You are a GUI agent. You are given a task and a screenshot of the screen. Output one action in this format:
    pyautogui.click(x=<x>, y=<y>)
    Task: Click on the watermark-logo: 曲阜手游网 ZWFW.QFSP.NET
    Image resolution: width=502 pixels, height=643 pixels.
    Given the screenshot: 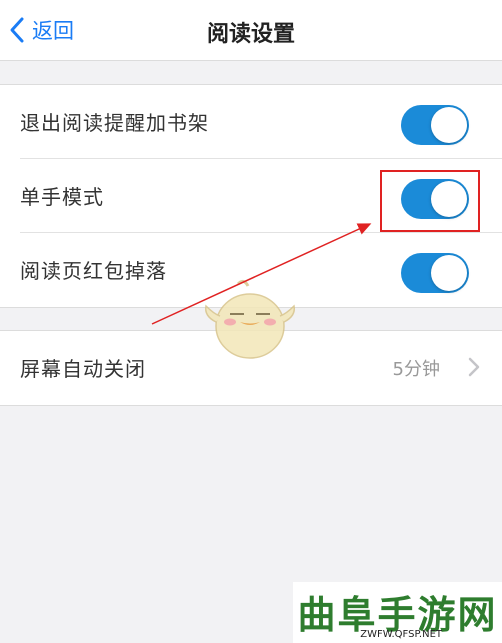 What is the action you would take?
    pyautogui.click(x=397, y=612)
    